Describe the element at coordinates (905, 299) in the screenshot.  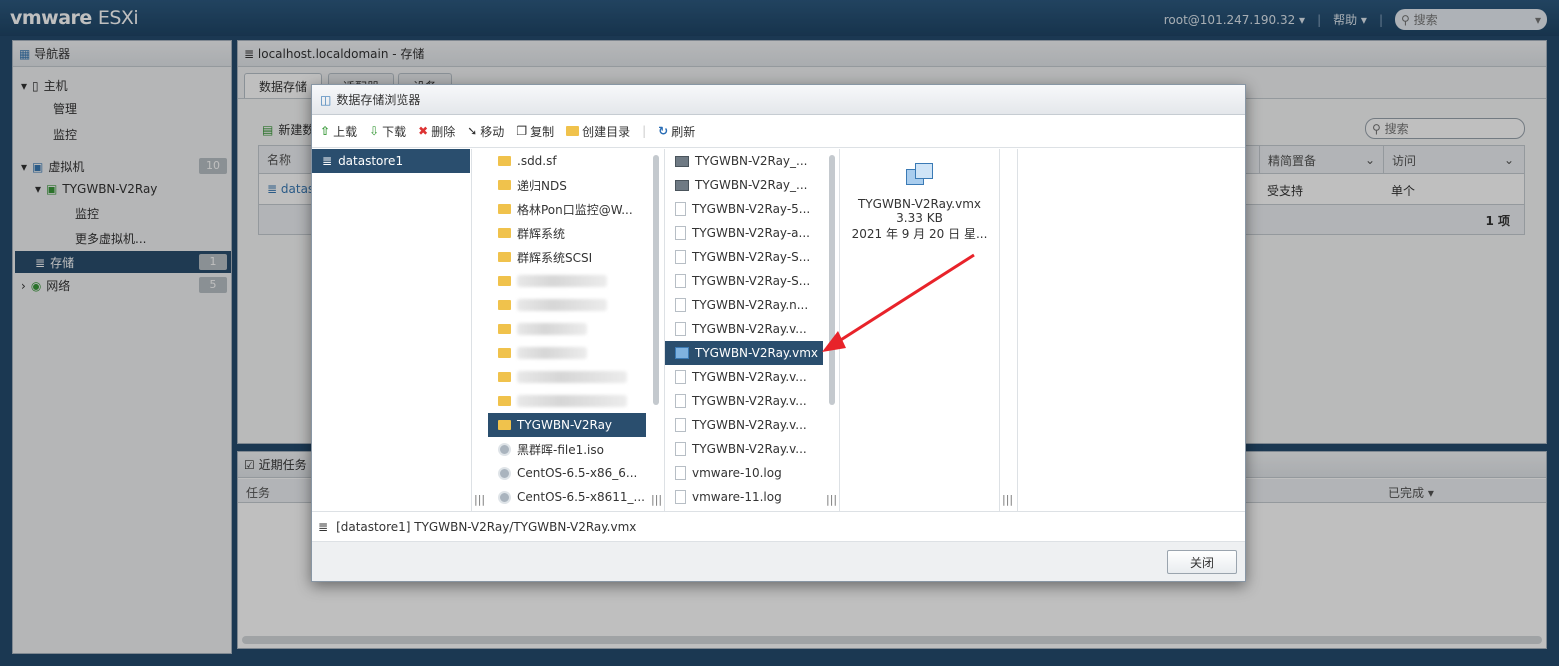
I see `arrow-line` at that location.